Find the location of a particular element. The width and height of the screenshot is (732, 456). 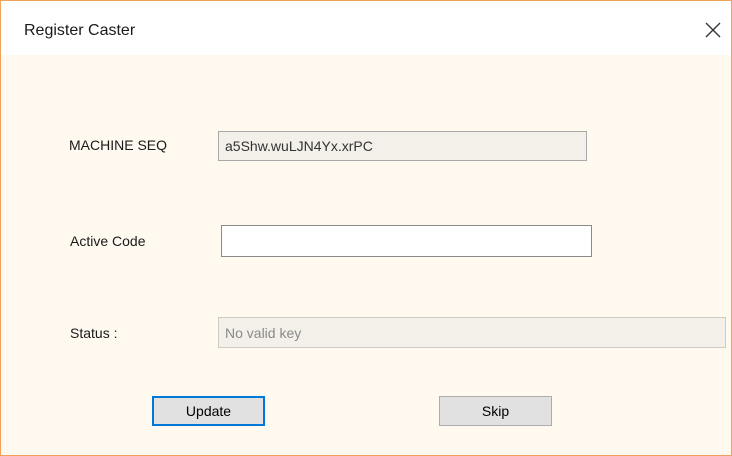

status-label: Status : is located at coordinates (94, 333).